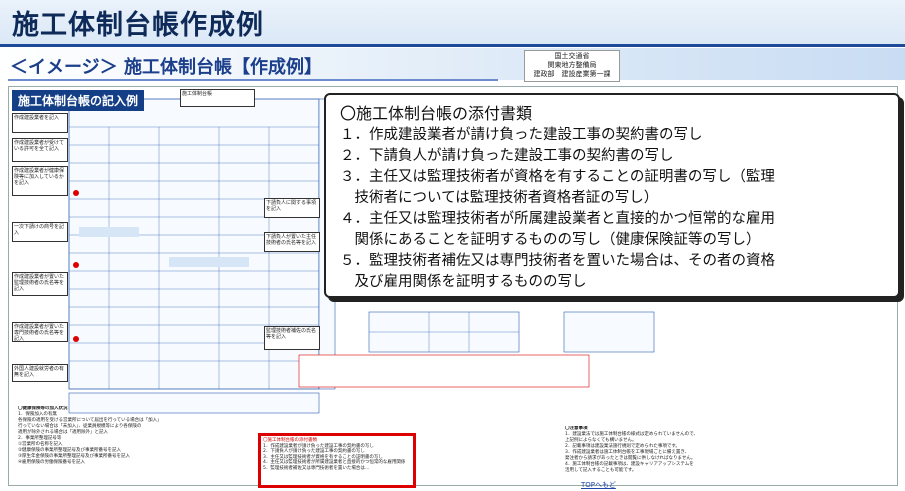  What do you see at coordinates (499, 198) in the screenshot?
I see `attachment-item-cont: 技術者については監理技術者資格者証の写し）` at bounding box center [499, 198].